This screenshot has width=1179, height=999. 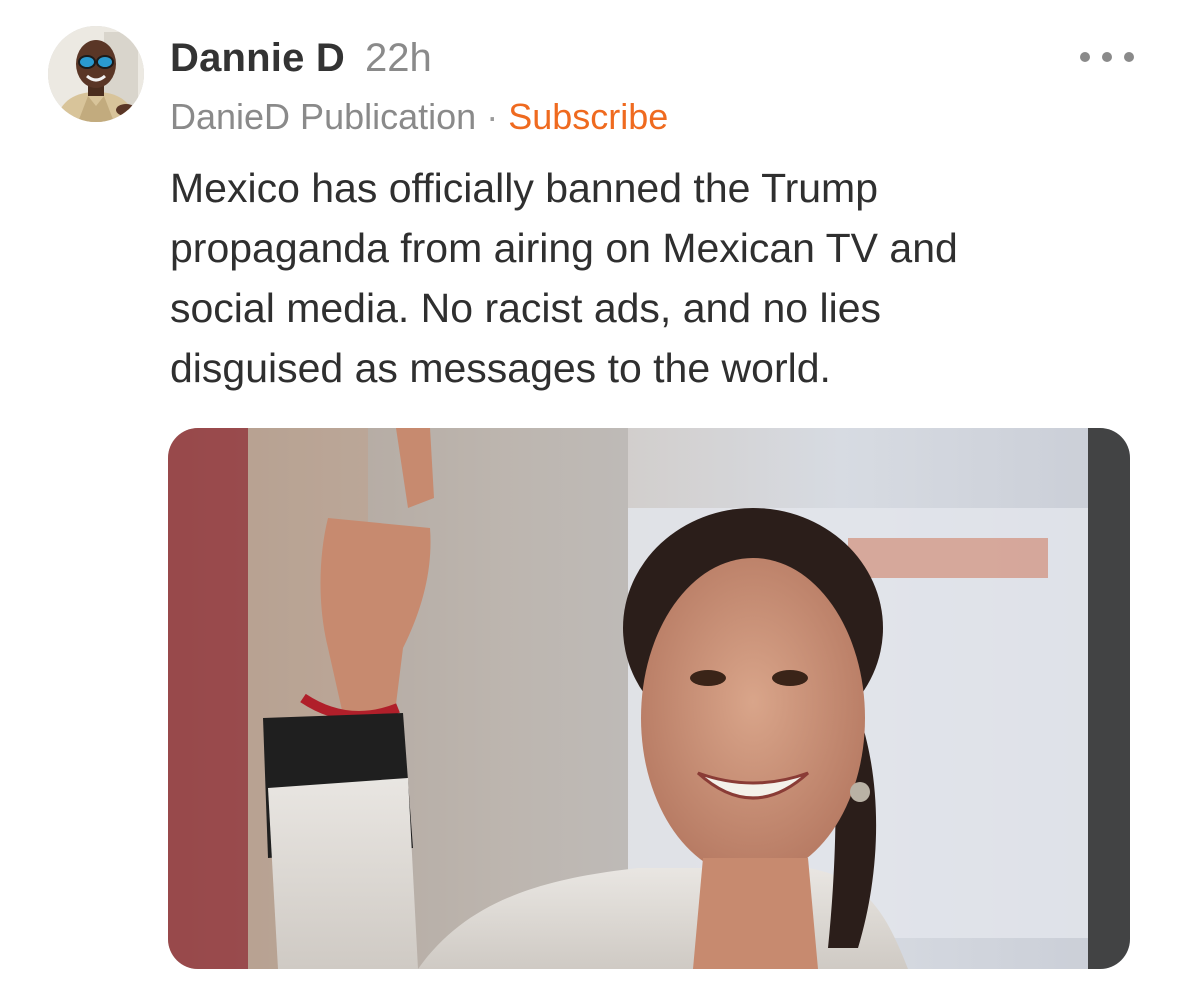 I want to click on publication-name: DanieD Publication, so click(x=323, y=117).